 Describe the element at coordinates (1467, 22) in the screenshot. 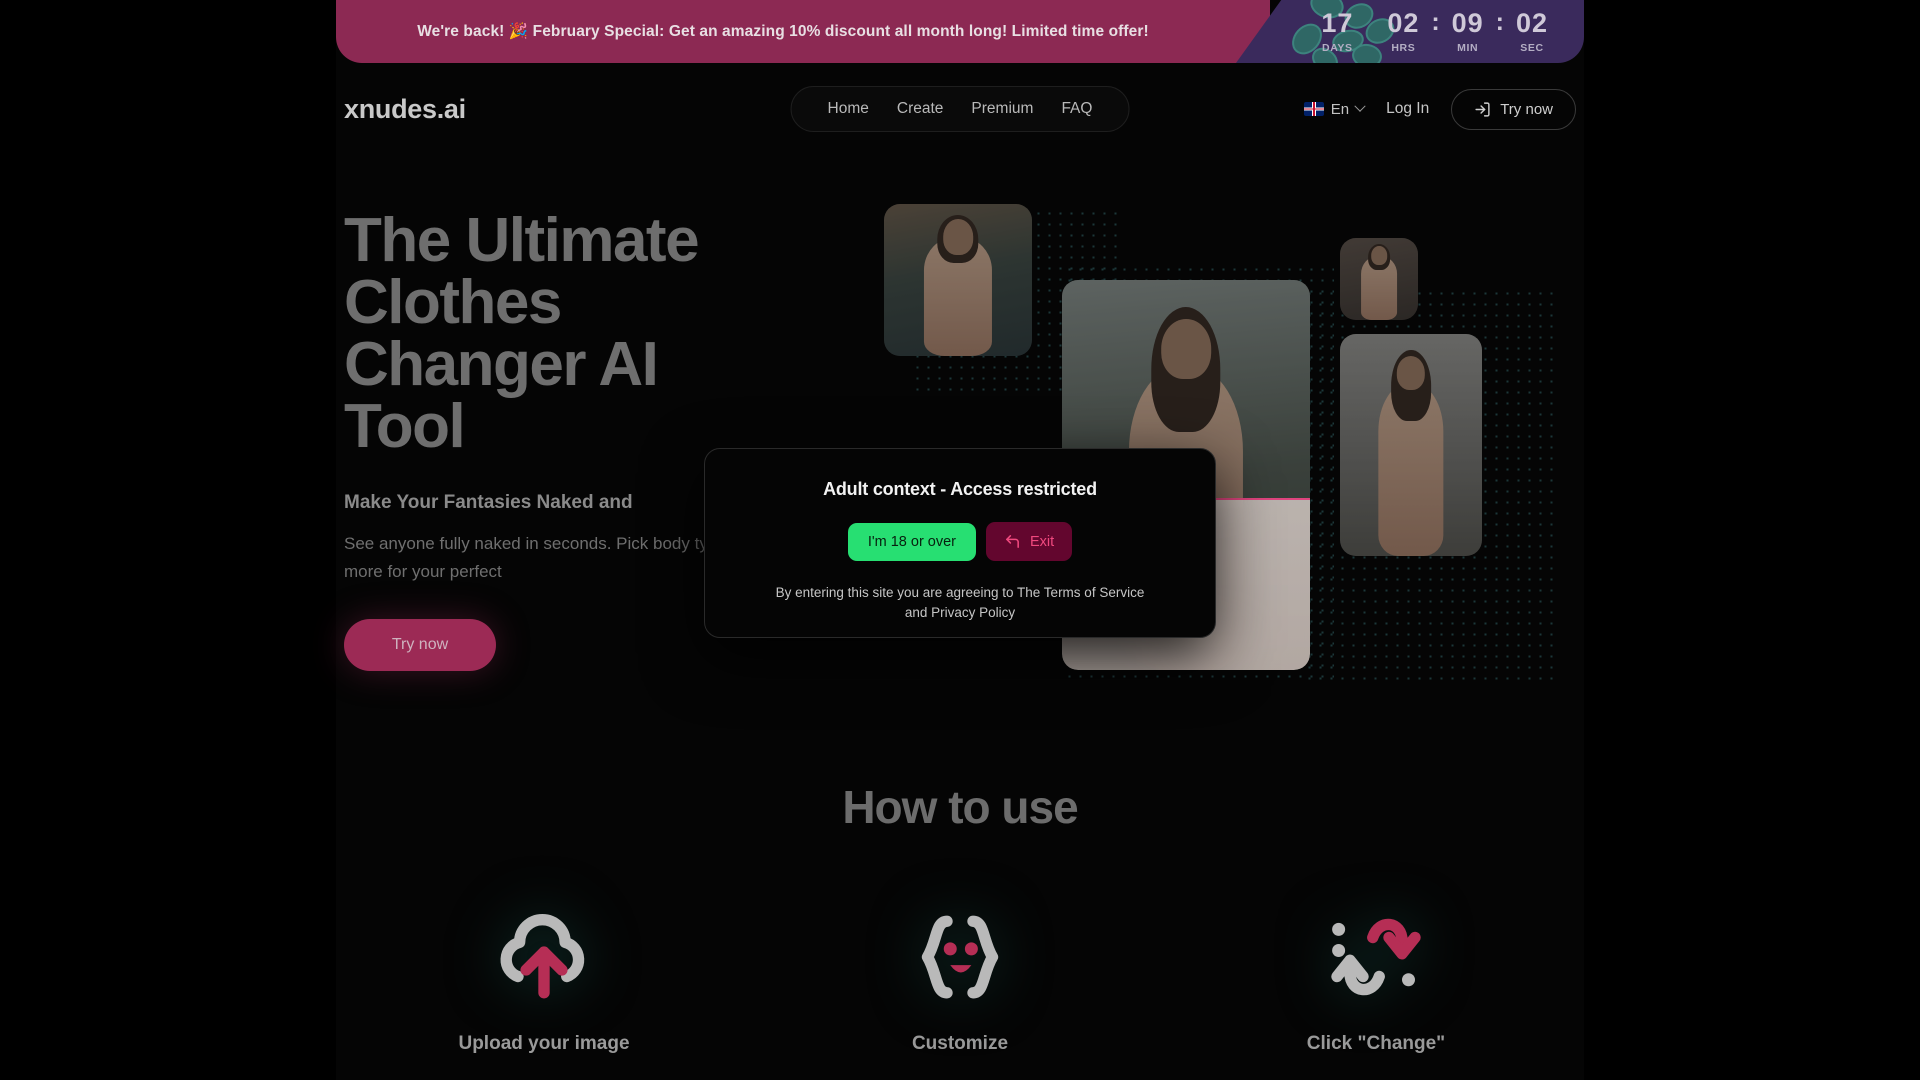

I see `timer-minutes-value: 09` at that location.